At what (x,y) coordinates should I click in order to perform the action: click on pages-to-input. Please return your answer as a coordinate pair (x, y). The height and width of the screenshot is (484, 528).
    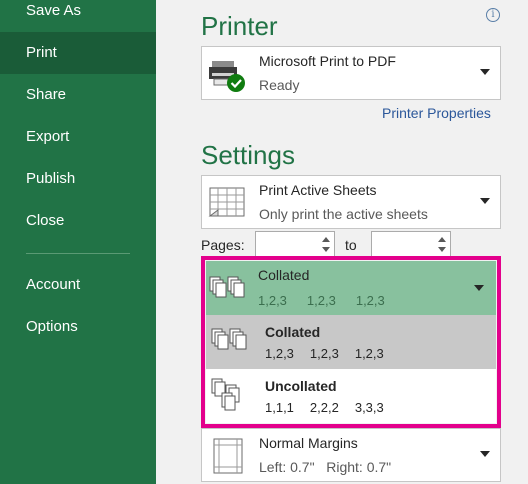
    Looking at the image, I should click on (404, 244).